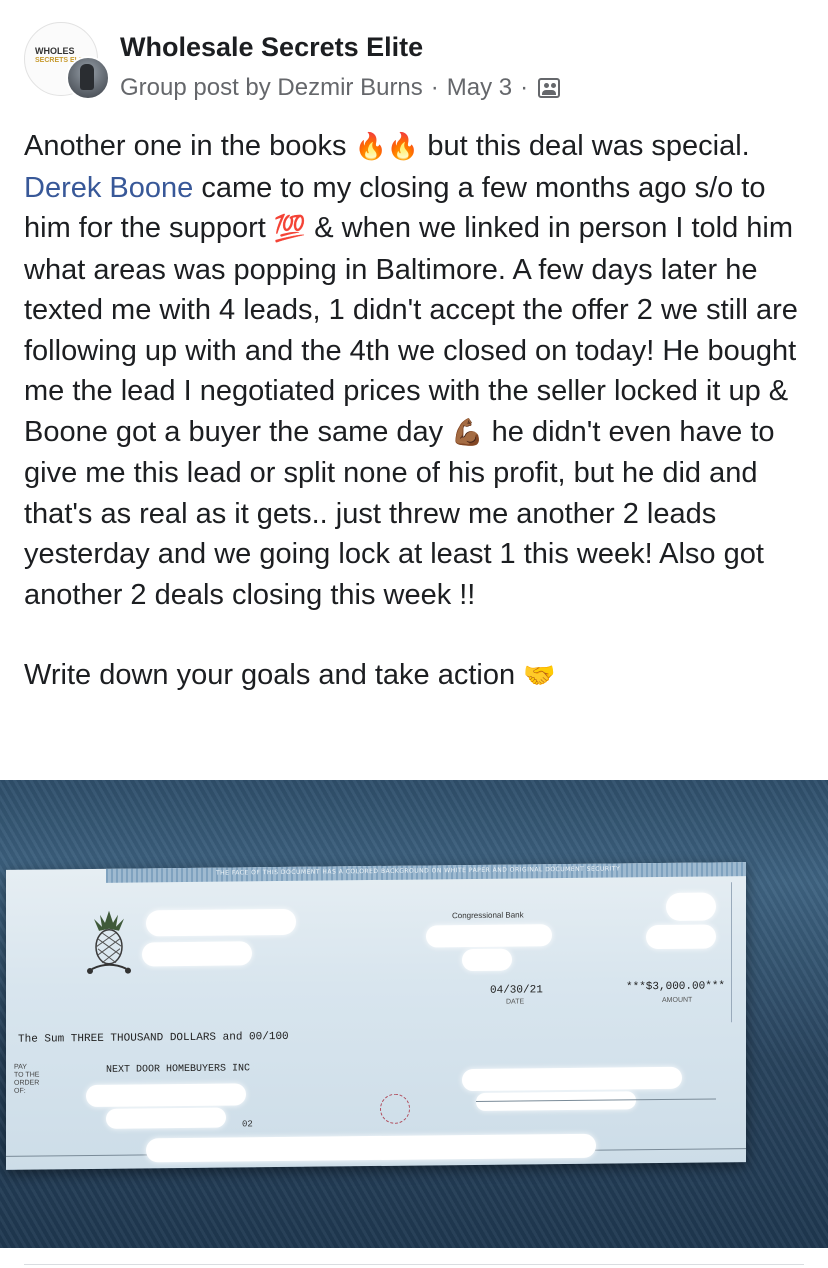 The image size is (828, 1268). Describe the element at coordinates (479, 88) in the screenshot. I see `post-date-link: May 3` at that location.